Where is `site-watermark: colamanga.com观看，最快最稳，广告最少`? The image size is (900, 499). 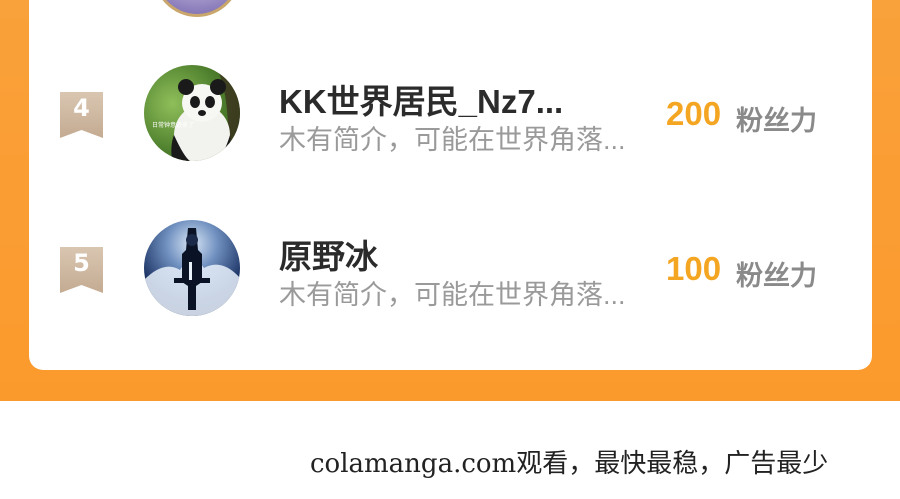
site-watermark: colamanga.com观看，最快最稳，广告最少 is located at coordinates (569, 464).